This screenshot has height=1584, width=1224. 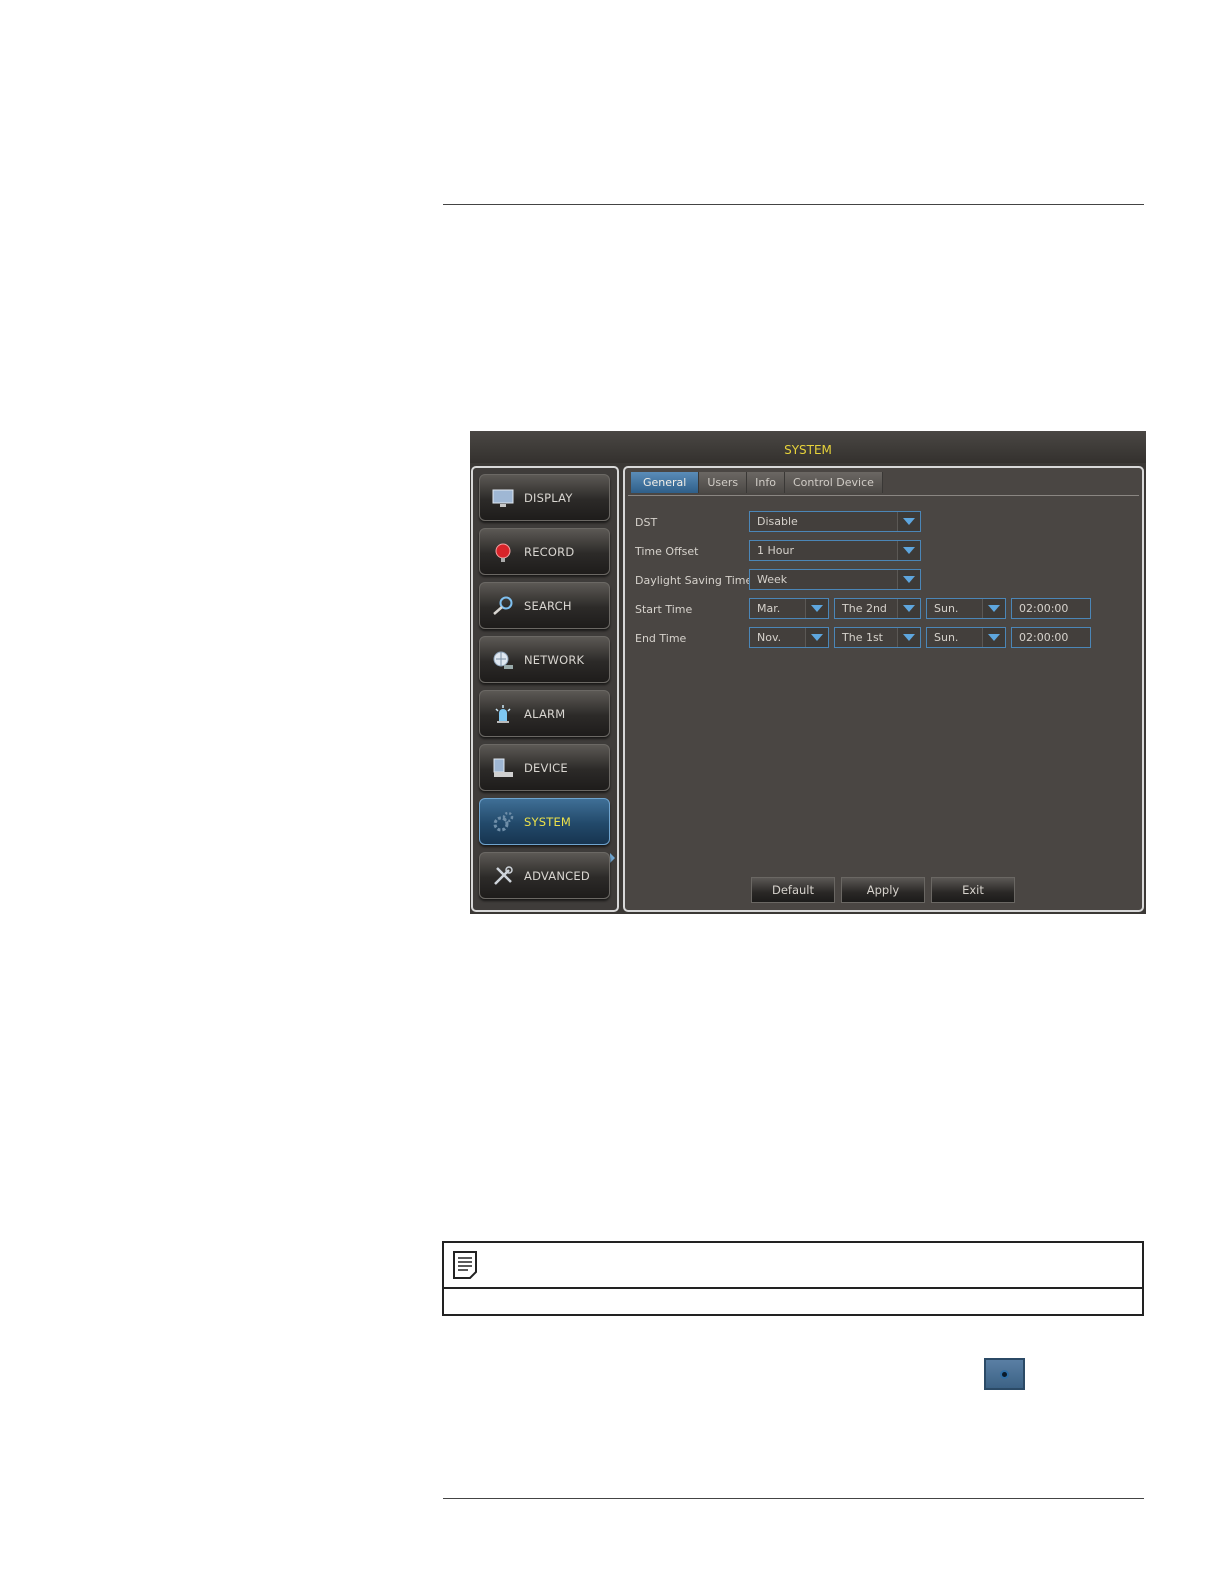 I want to click on exit-button: Exit, so click(x=973, y=890).